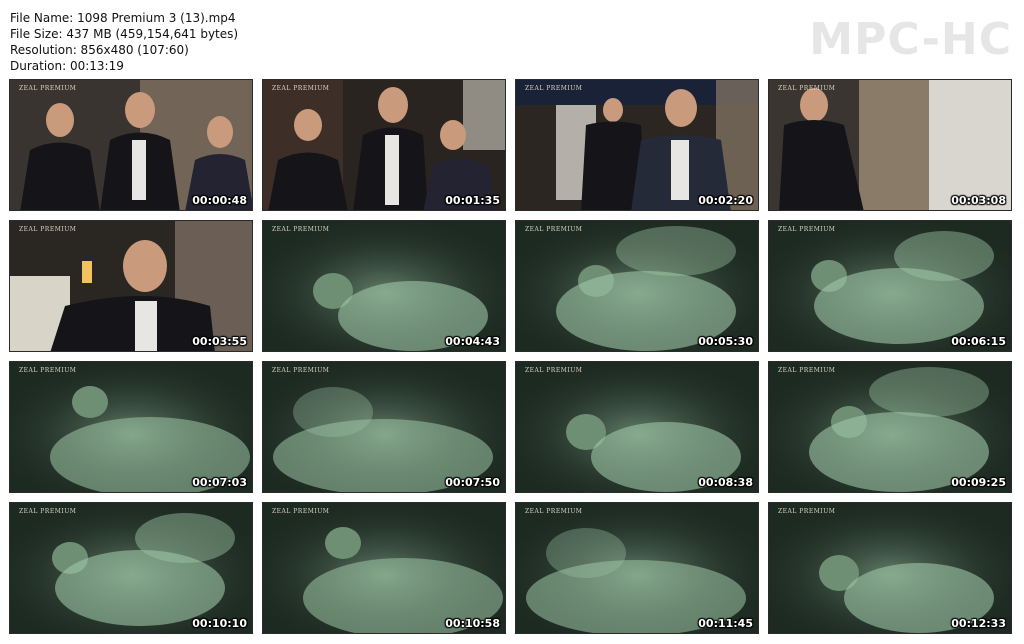  Describe the element at coordinates (67, 66) in the screenshot. I see `duration-text: Duration: 00:13:19` at that location.